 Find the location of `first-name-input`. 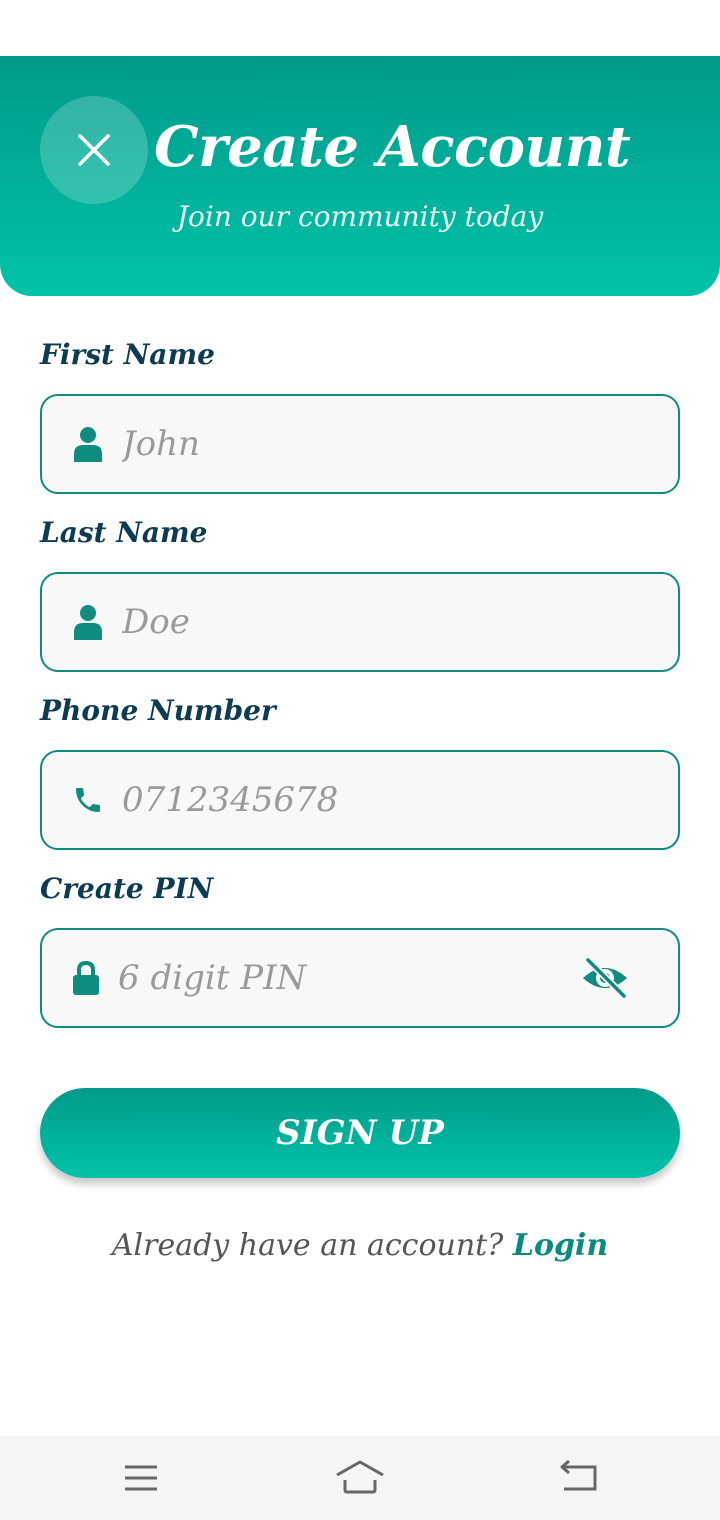

first-name-input is located at coordinates (342, 444).